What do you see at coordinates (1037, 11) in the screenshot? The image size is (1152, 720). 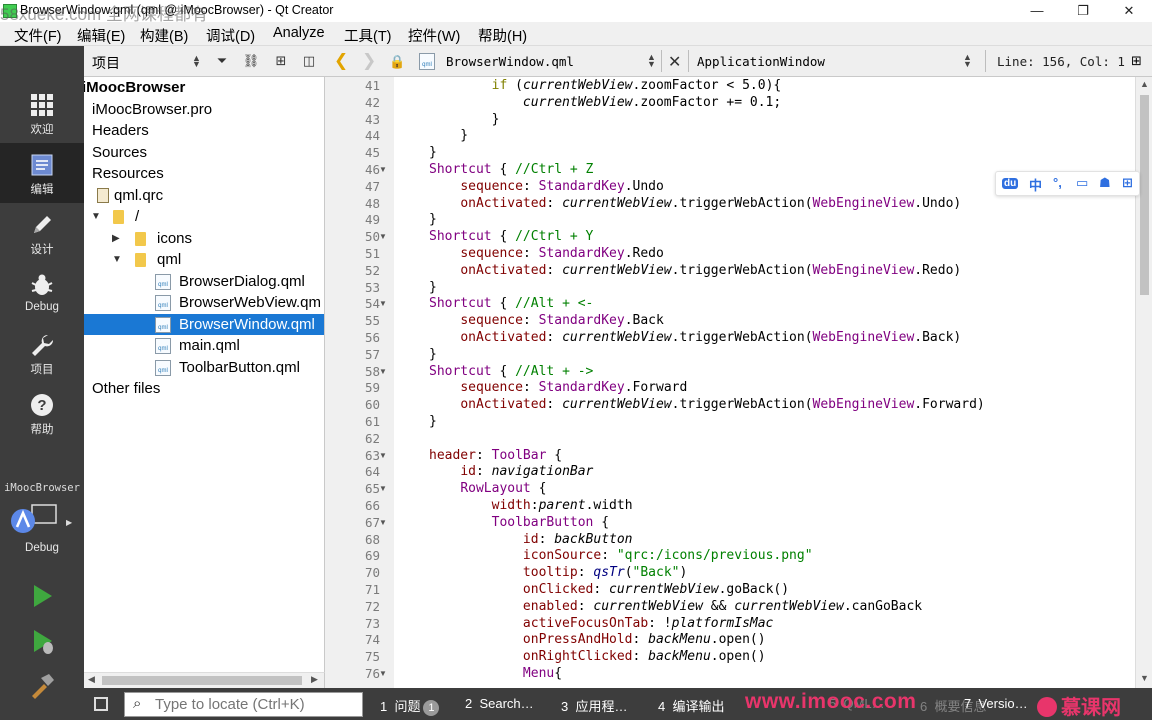 I see `minimize-icon: —` at bounding box center [1037, 11].